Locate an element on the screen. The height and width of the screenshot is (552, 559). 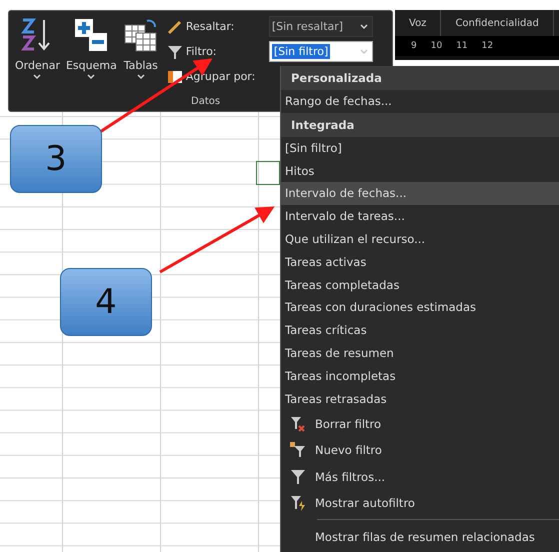
group-label: Datos is located at coordinates (205, 102).